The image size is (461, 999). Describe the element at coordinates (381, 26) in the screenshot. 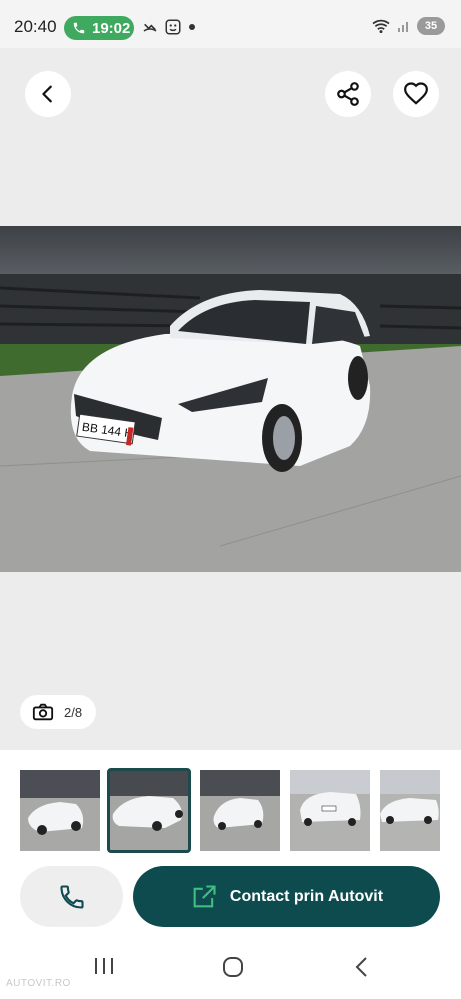

I see `wifi-icon` at that location.